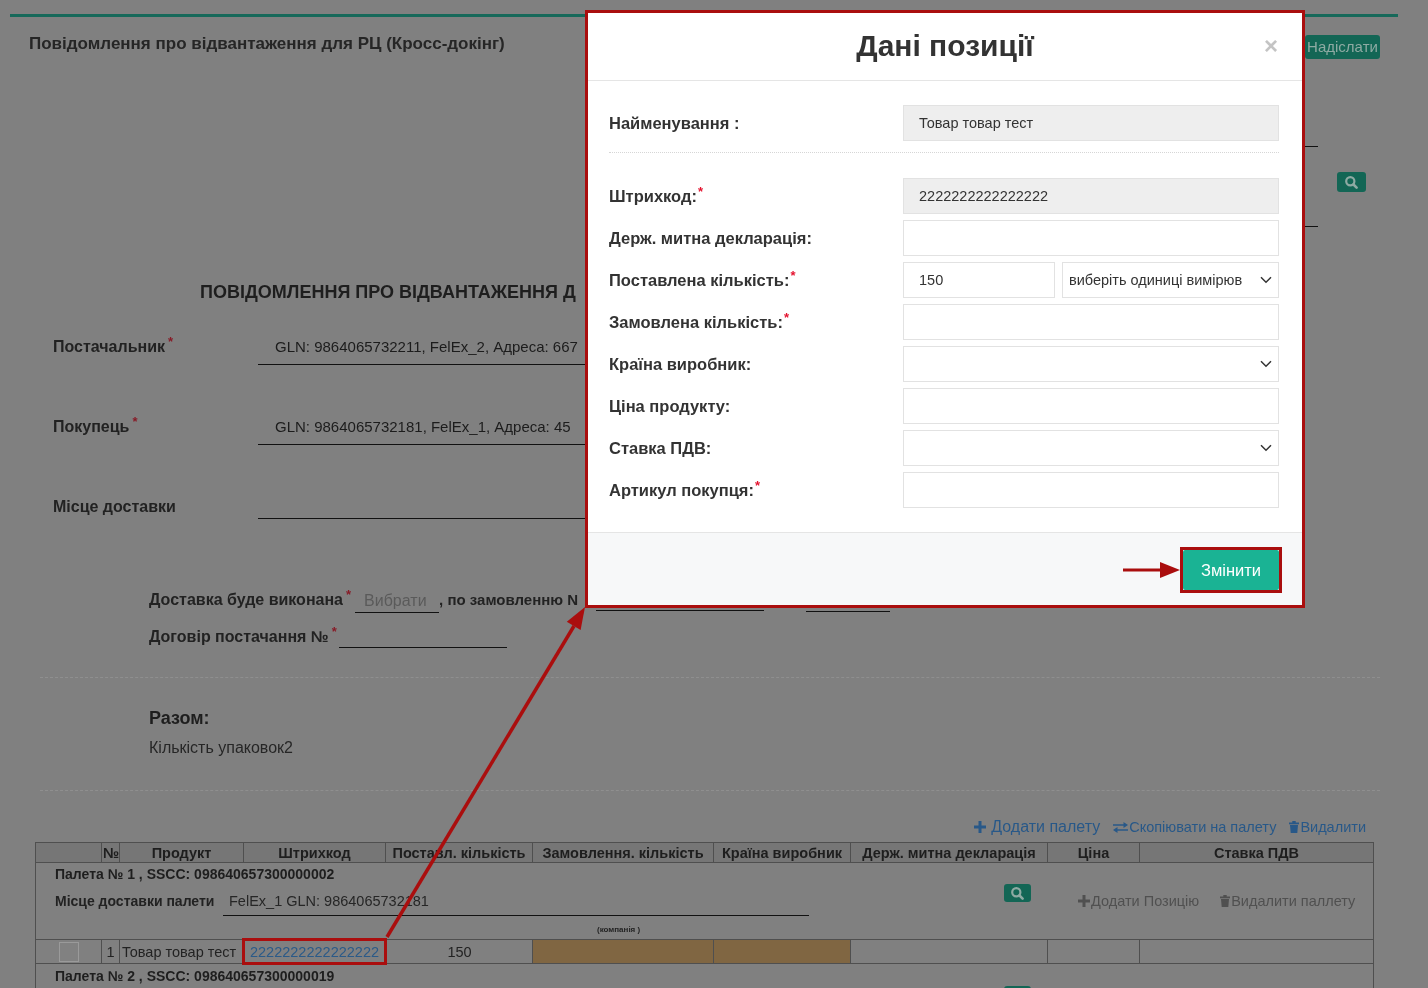 Image resolution: width=1428 pixels, height=988 pixels. I want to click on text-field: 150, so click(979, 280).